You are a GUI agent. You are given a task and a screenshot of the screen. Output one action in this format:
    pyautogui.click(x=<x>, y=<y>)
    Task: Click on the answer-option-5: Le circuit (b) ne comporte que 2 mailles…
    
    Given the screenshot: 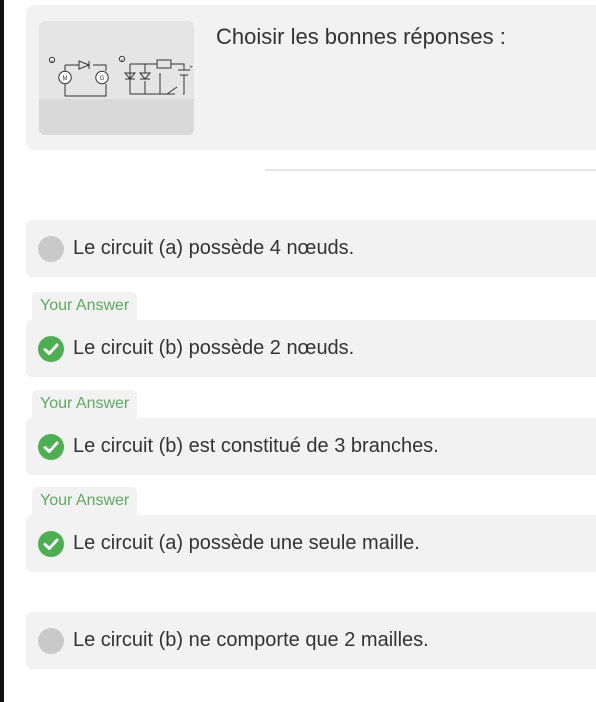 What is the action you would take?
    pyautogui.click(x=311, y=640)
    